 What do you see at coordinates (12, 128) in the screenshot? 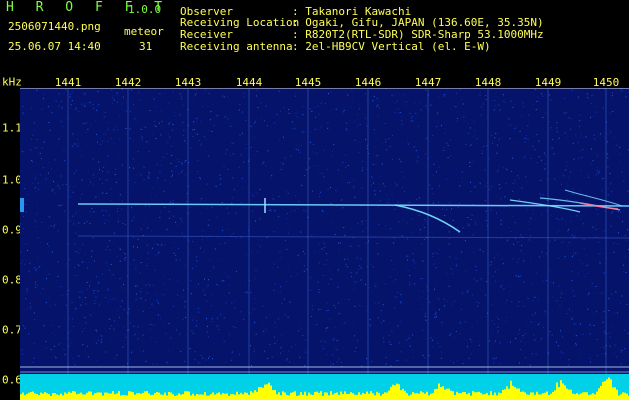
I see `frequency-tick-label: 1.1` at bounding box center [12, 128].